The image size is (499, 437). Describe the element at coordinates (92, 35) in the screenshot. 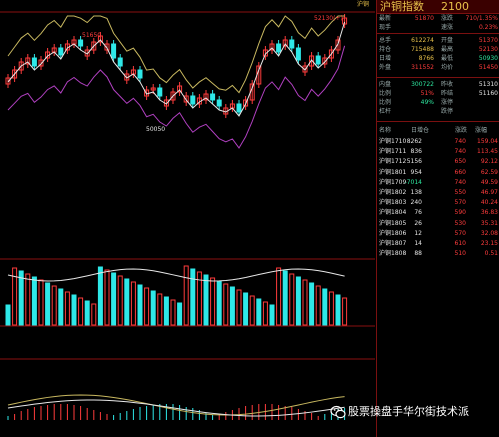

I see `price-high-label: 51650` at that location.